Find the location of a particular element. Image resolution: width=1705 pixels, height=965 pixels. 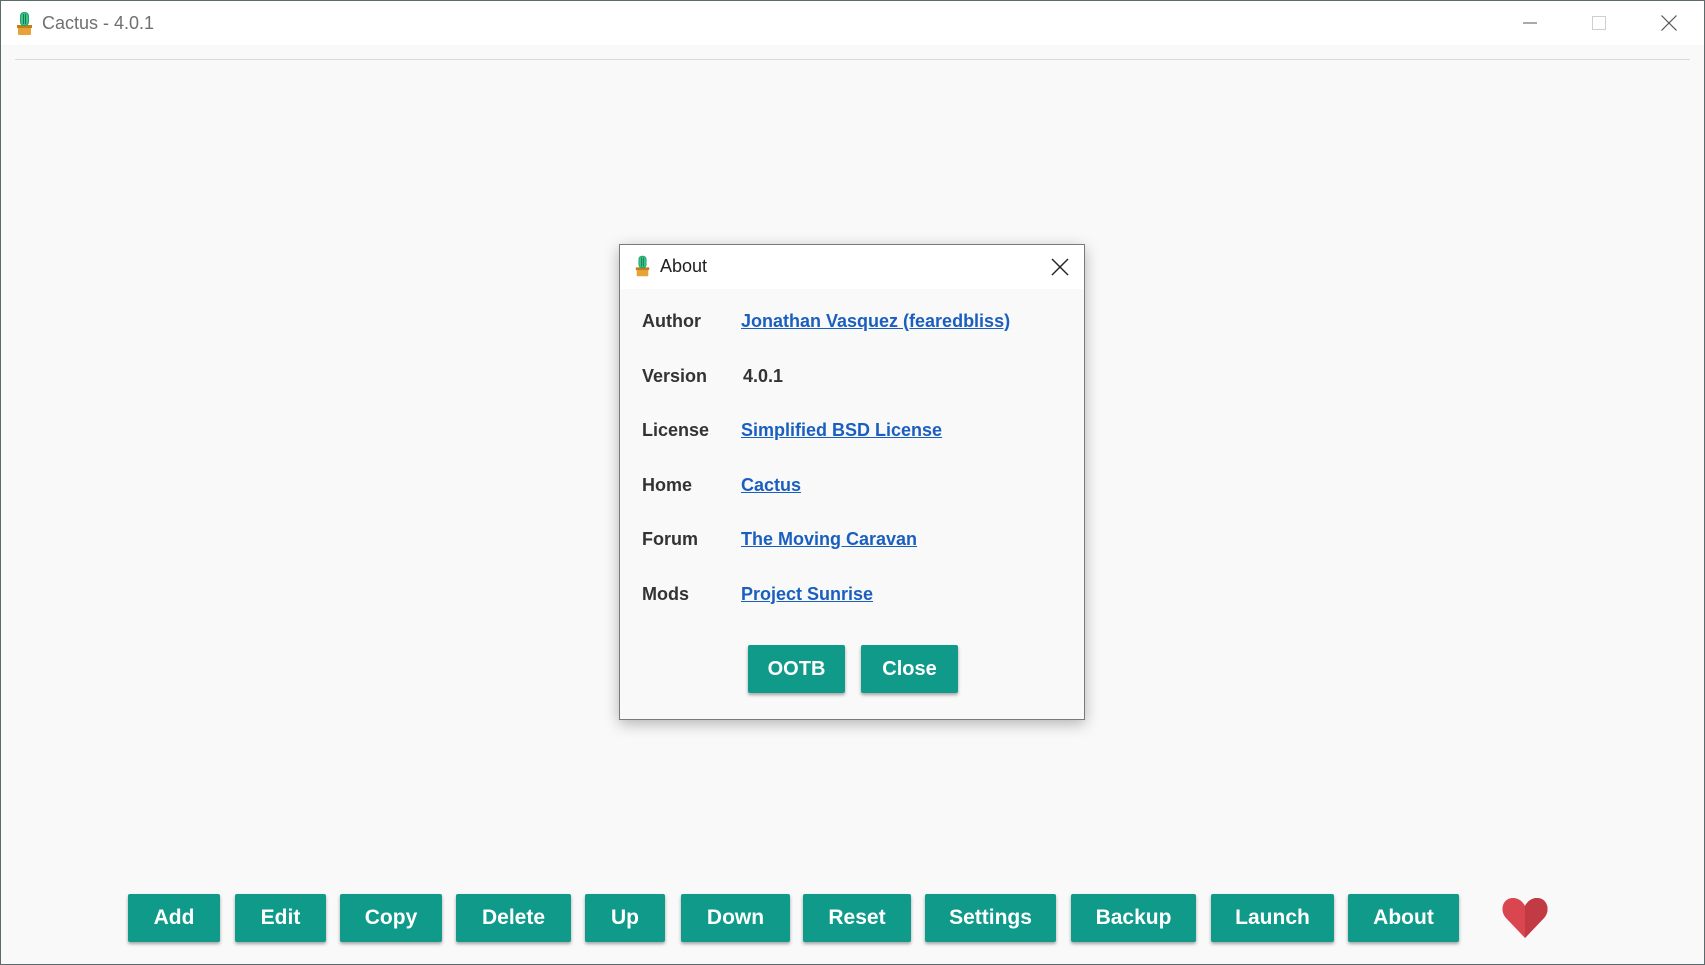

author-label: Author is located at coordinates (671, 320).